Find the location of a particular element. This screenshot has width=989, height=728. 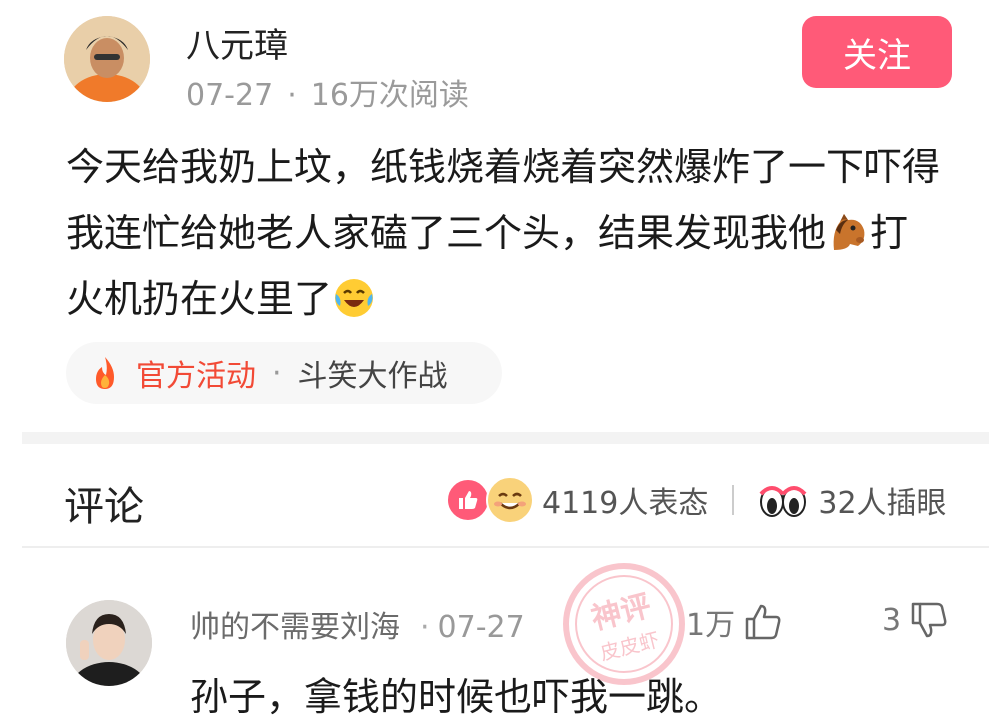

thumbs-up-outline-icon is located at coordinates (763, 622).